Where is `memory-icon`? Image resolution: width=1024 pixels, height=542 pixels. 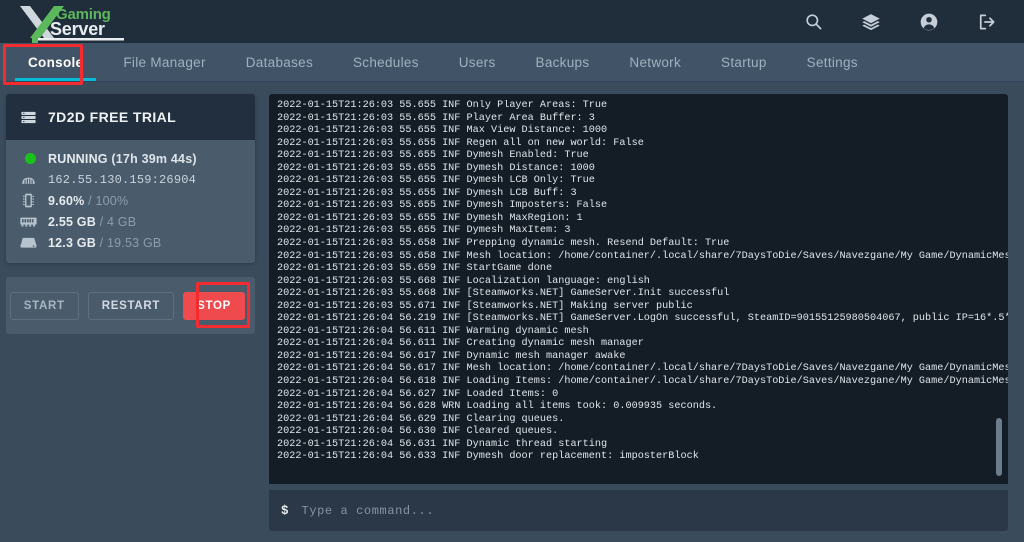 memory-icon is located at coordinates (28, 221).